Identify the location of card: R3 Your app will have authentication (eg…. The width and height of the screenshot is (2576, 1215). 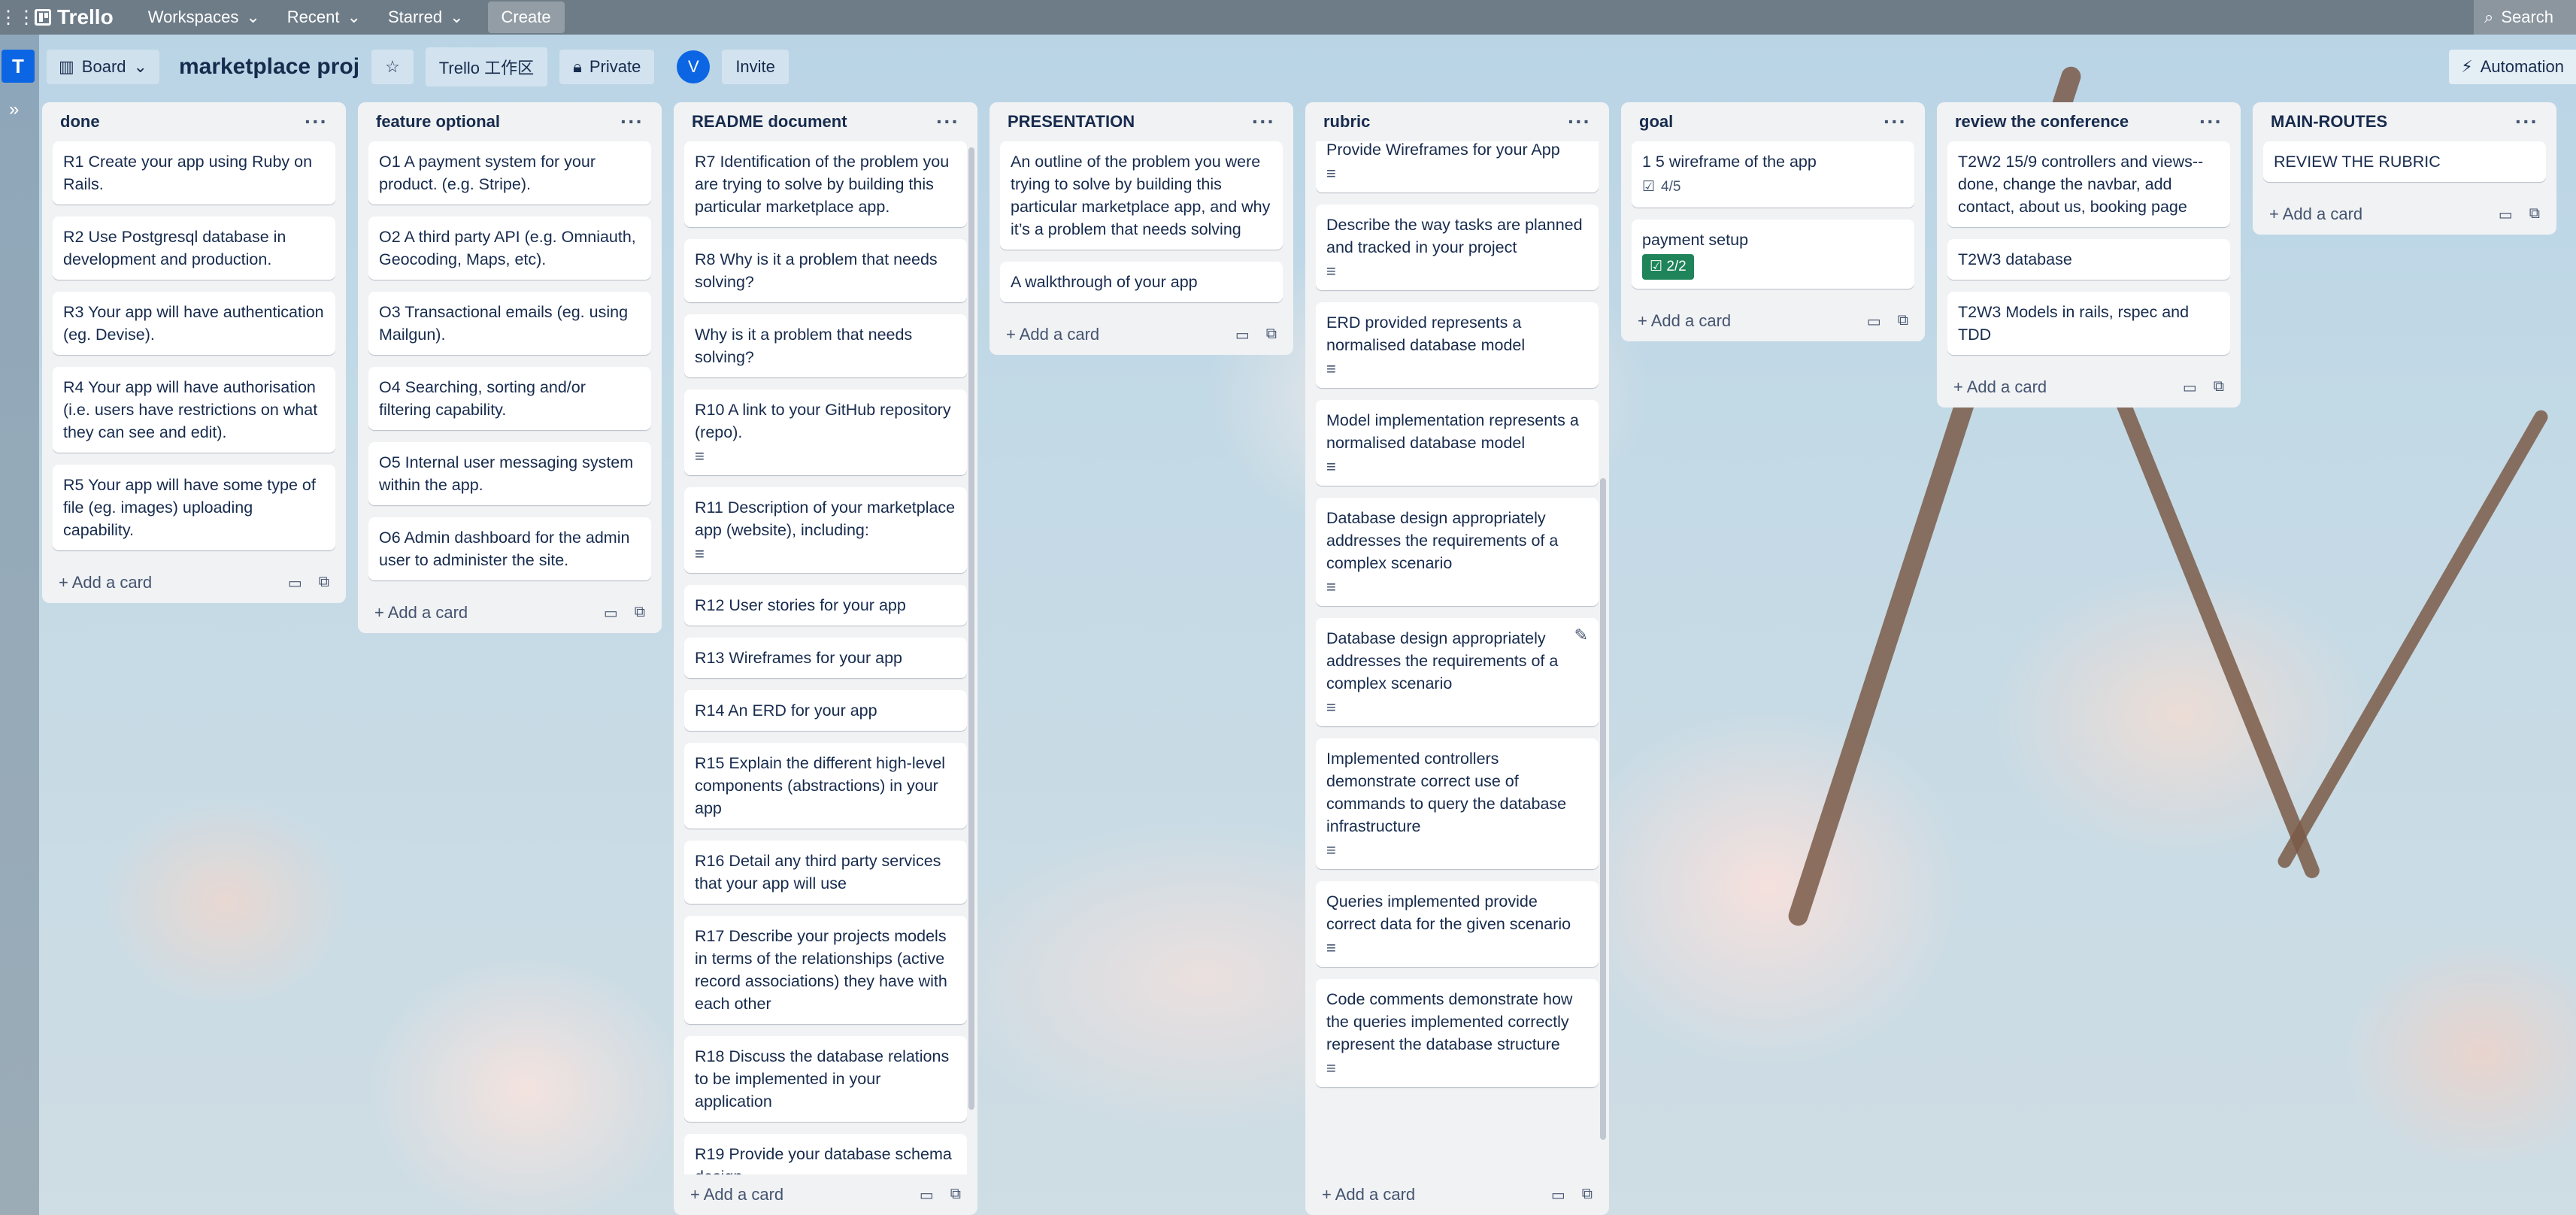
(194, 323).